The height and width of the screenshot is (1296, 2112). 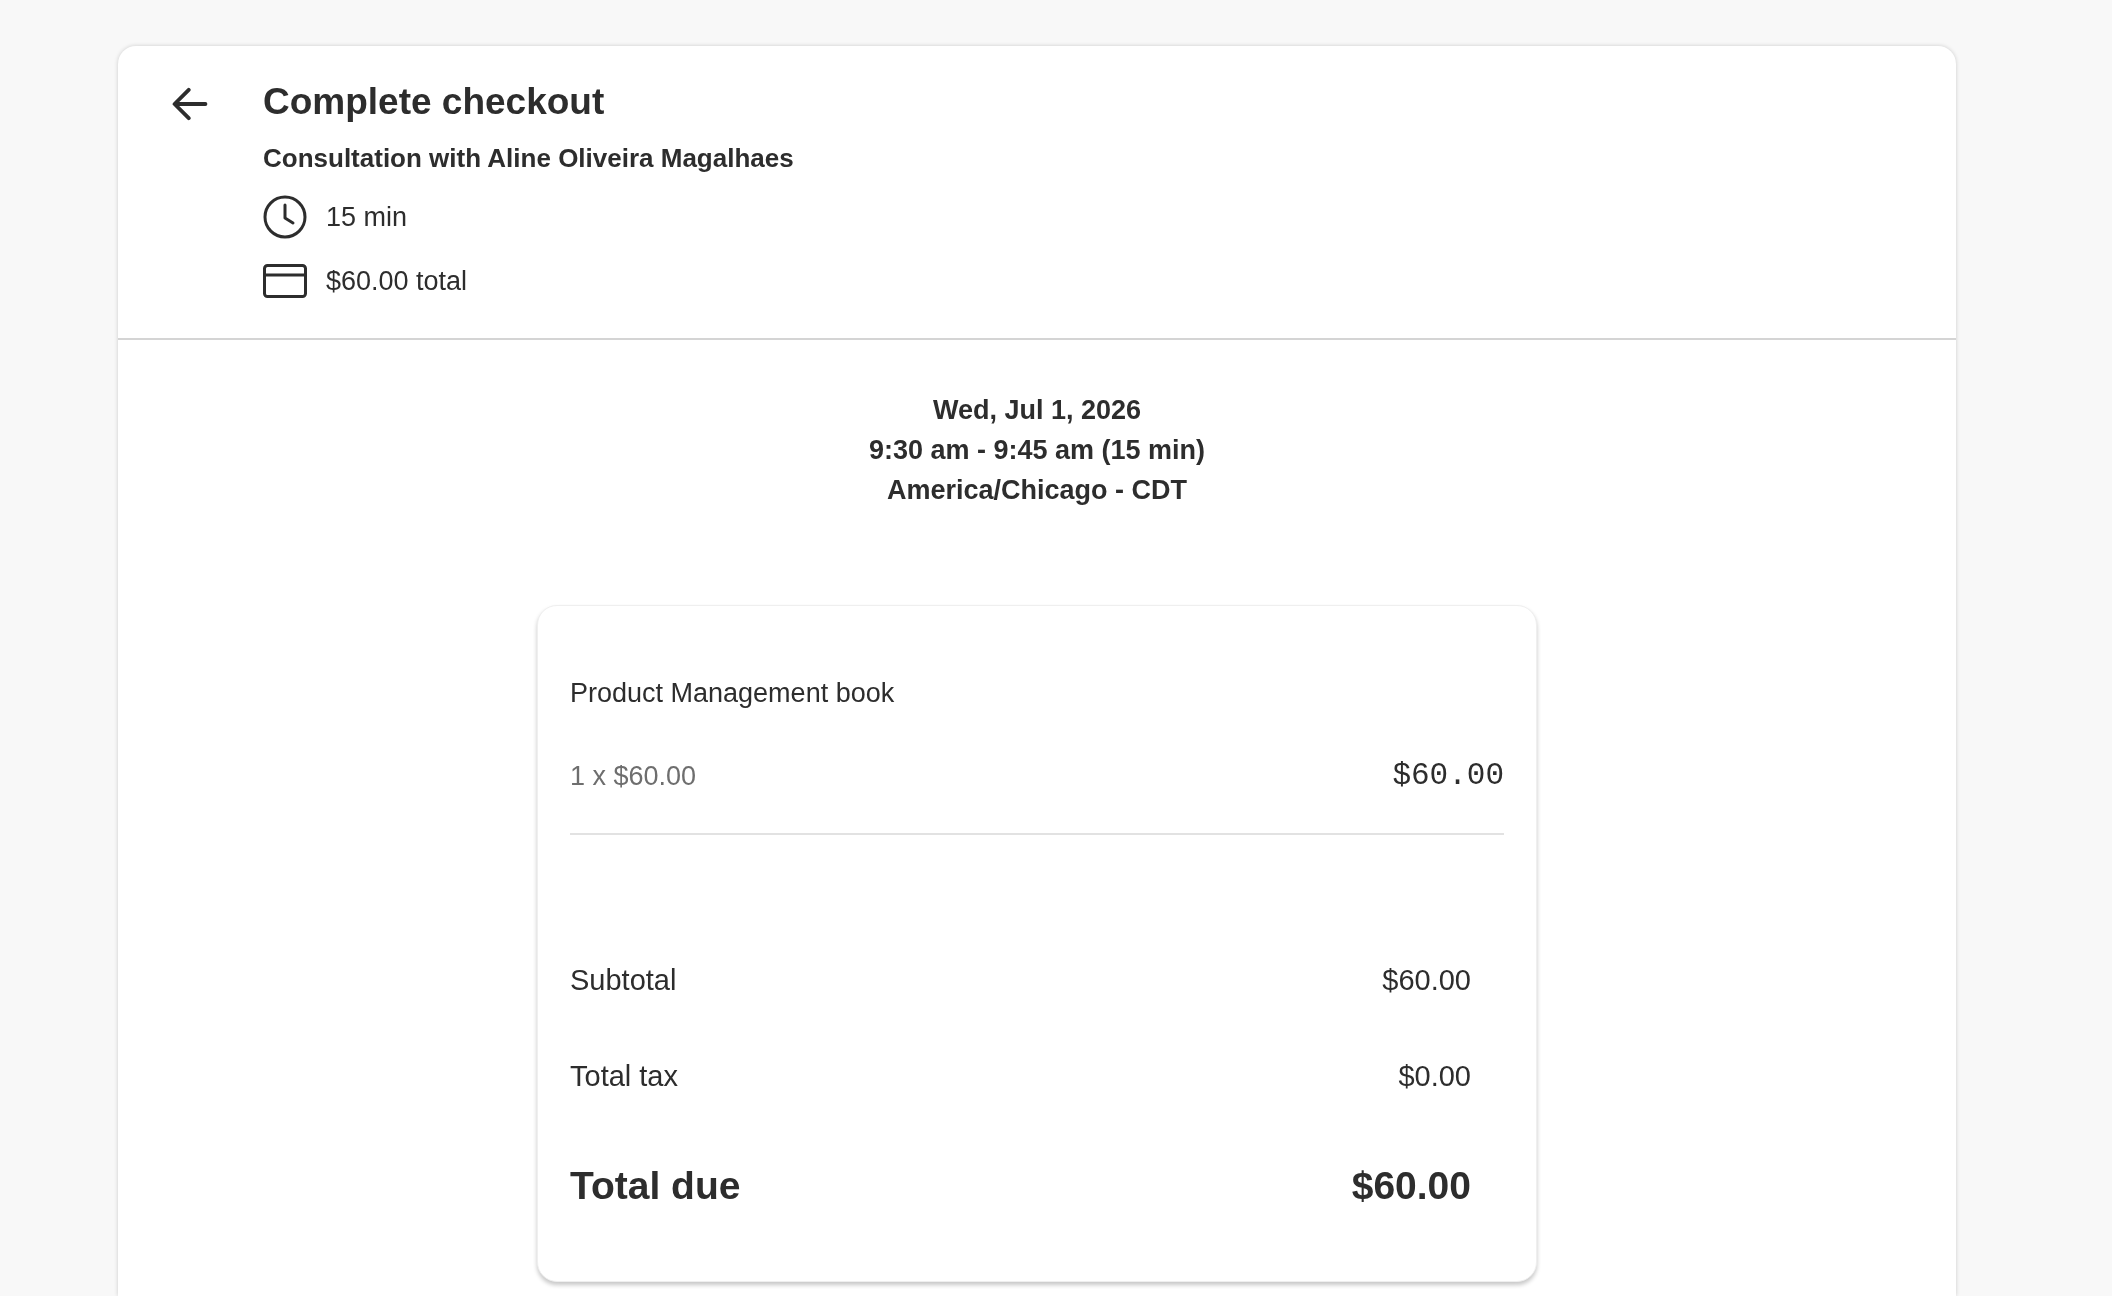 What do you see at coordinates (528, 158) in the screenshot?
I see `consultation-subtitle: Consultation with Aline Oliveira Magalhaes` at bounding box center [528, 158].